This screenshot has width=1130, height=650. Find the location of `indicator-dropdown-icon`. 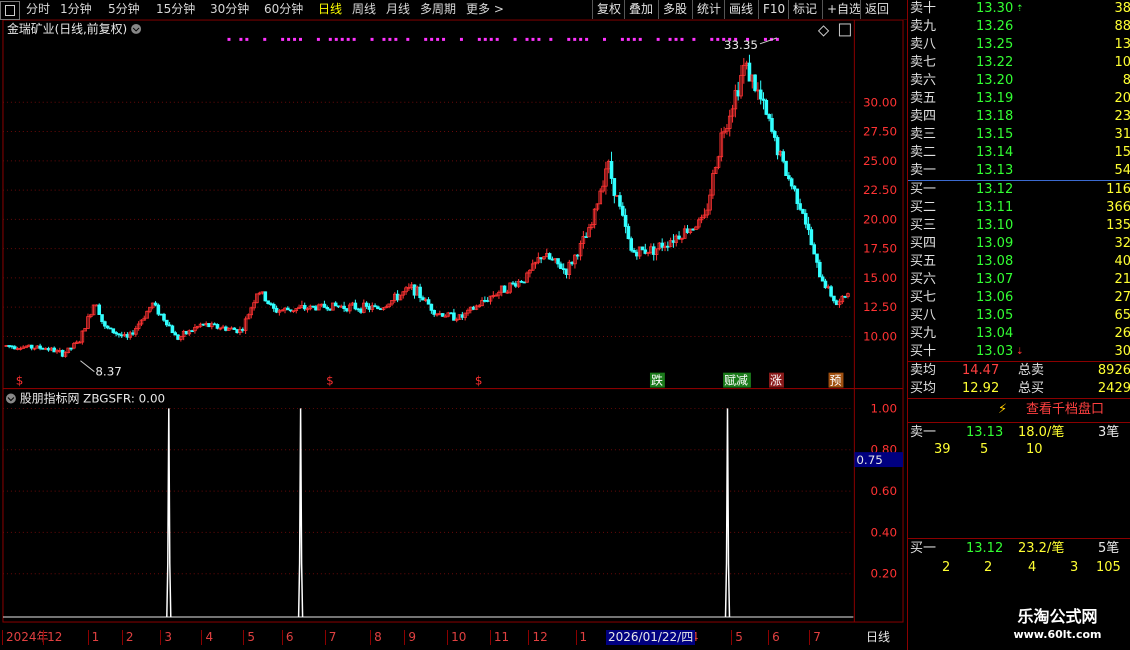

indicator-dropdown-icon is located at coordinates (10, 398).